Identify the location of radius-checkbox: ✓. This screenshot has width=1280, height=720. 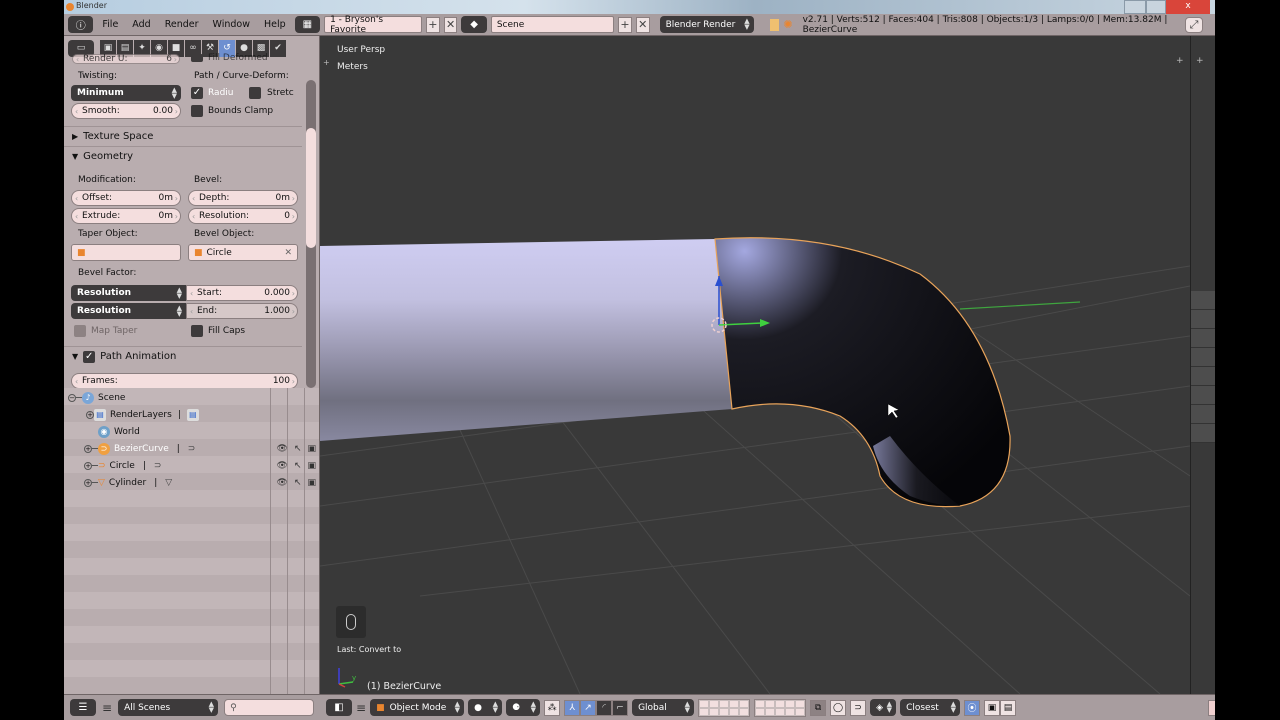
(197, 93).